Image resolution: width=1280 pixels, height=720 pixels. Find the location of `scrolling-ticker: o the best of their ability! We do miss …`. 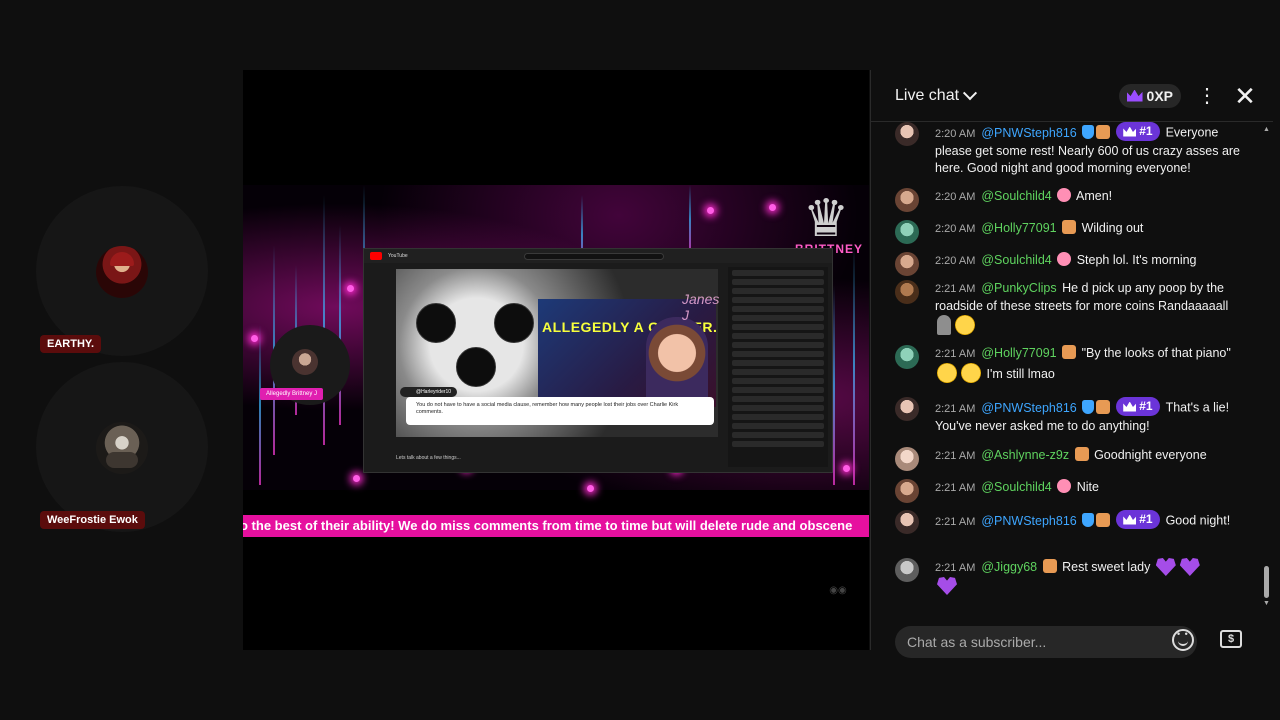

scrolling-ticker: o the best of their ability! We do miss … is located at coordinates (556, 526).